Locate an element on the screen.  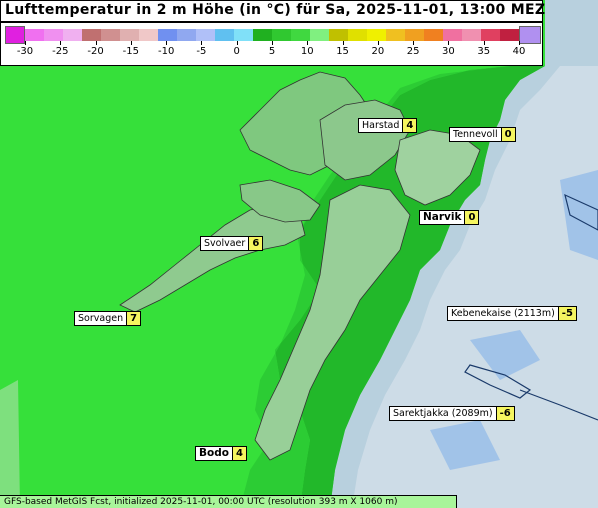
station-temperature: 6 is located at coordinates (256, 243).